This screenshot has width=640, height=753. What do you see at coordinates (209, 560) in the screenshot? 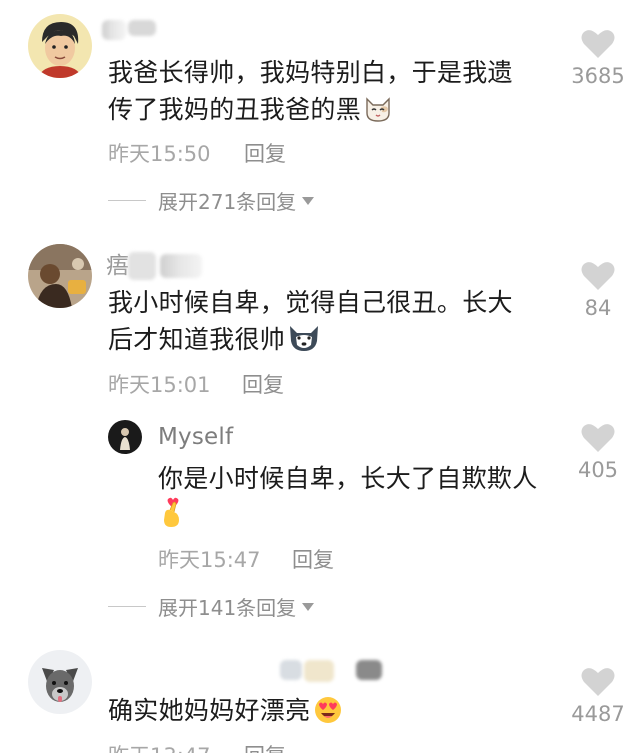
I see `reply-time: 昨天15:47` at bounding box center [209, 560].